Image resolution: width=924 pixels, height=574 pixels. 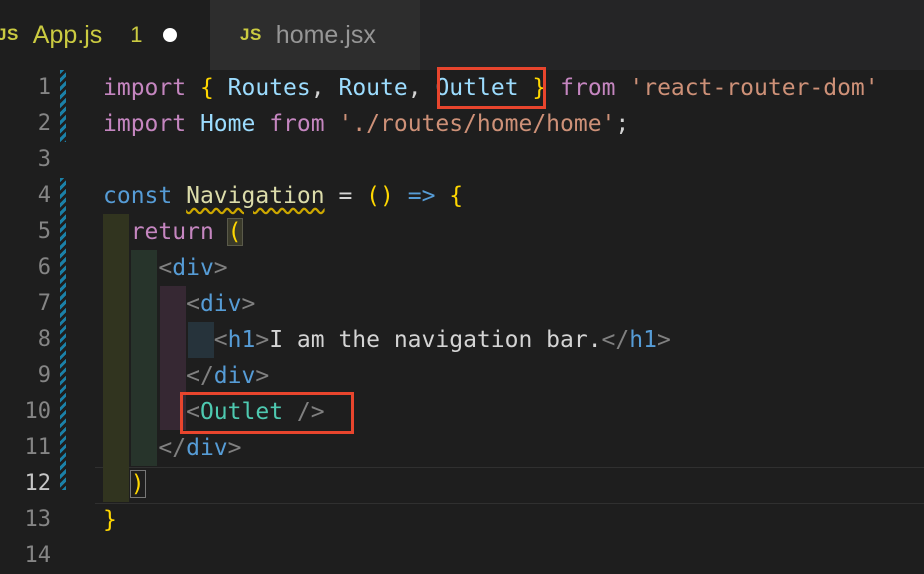 What do you see at coordinates (38, 555) in the screenshot?
I see `line-number: 14` at bounding box center [38, 555].